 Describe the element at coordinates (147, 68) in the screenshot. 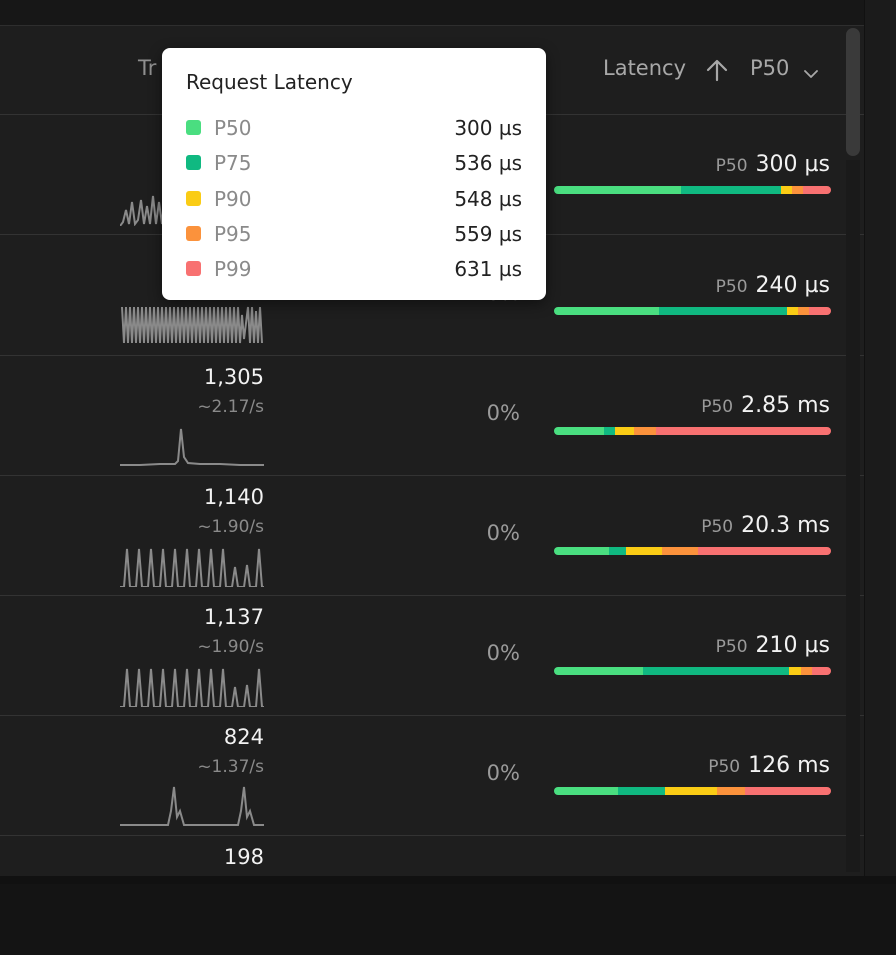

I see `traffic-column-header: Tr` at that location.